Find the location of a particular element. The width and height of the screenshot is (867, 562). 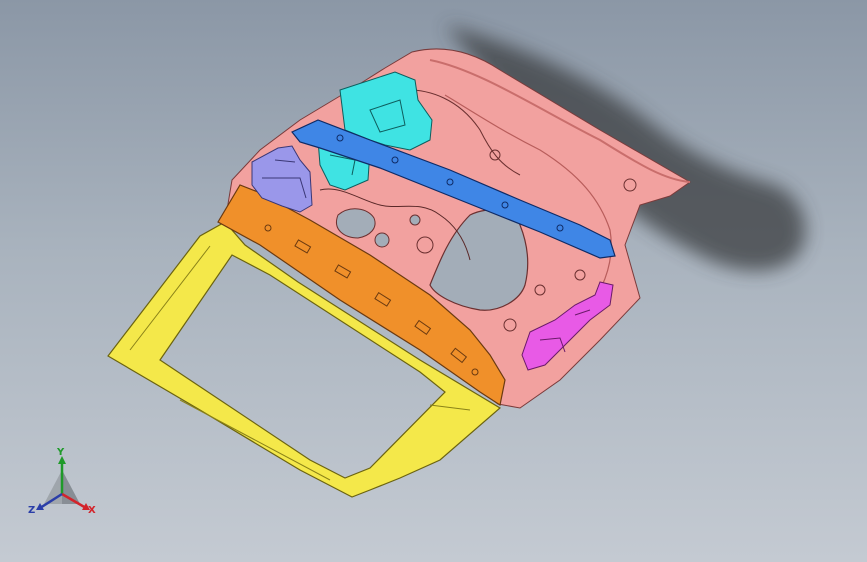

y-axis-label: Y is located at coordinates (61, 452).